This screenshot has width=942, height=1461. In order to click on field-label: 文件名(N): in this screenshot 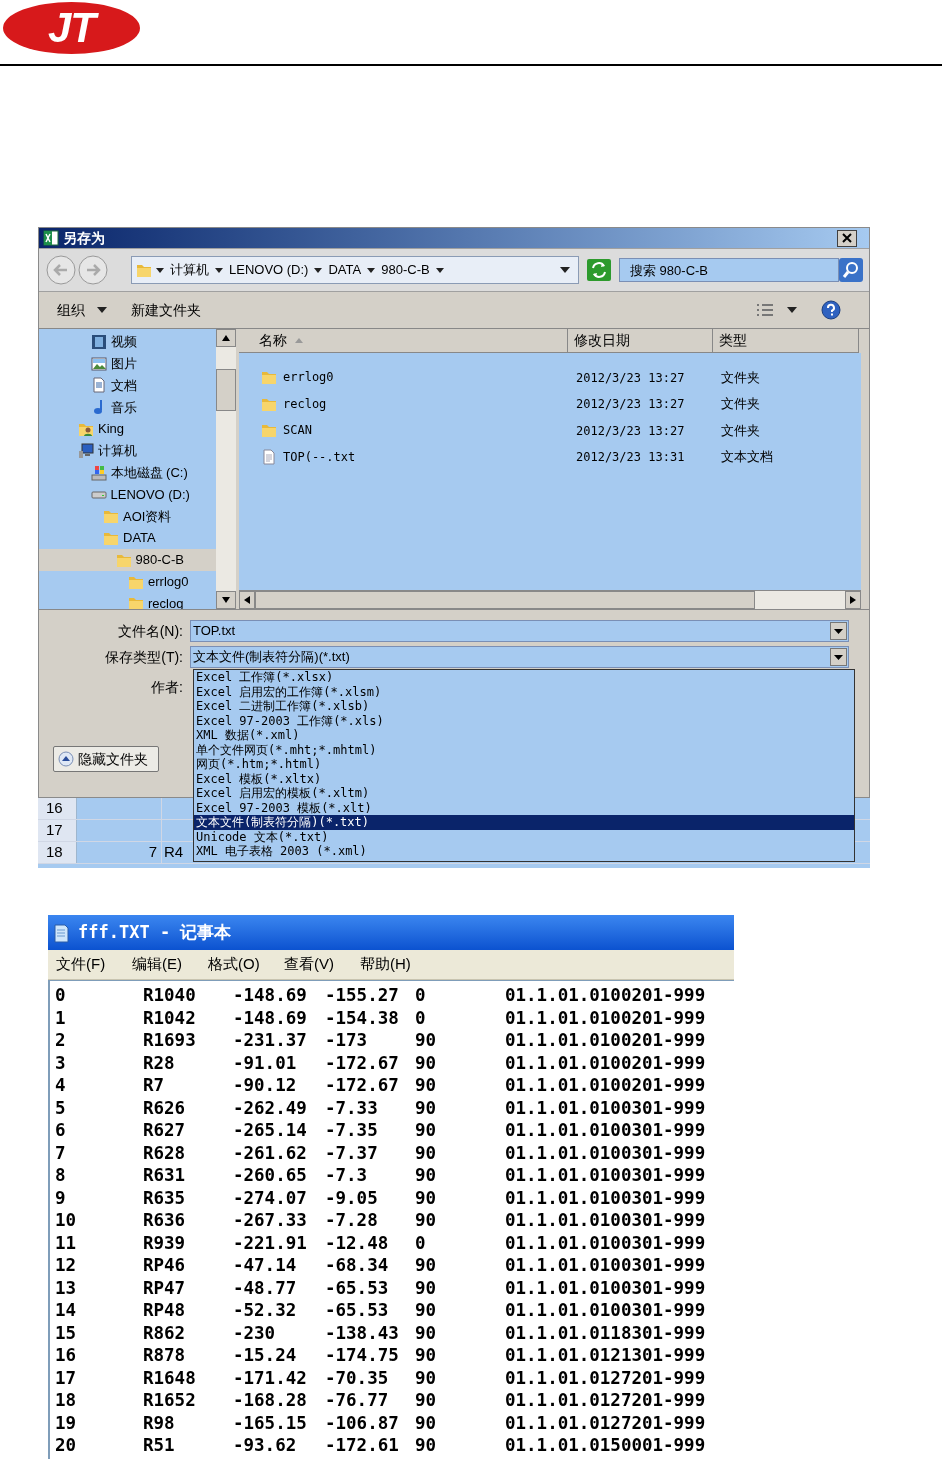, I will do `click(150, 630)`.